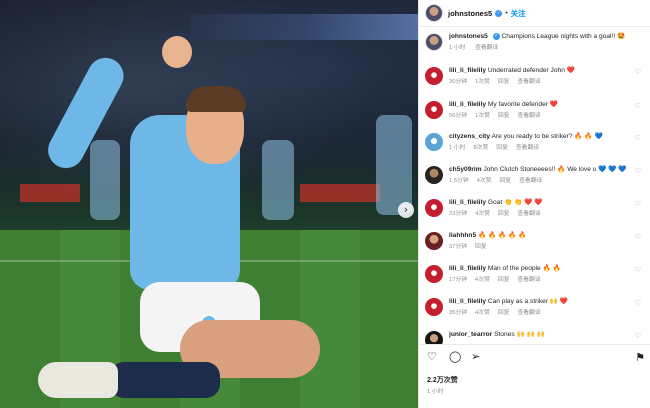  What do you see at coordinates (470, 13) in the screenshot?
I see `author-username: johnstones5` at bounding box center [470, 13].